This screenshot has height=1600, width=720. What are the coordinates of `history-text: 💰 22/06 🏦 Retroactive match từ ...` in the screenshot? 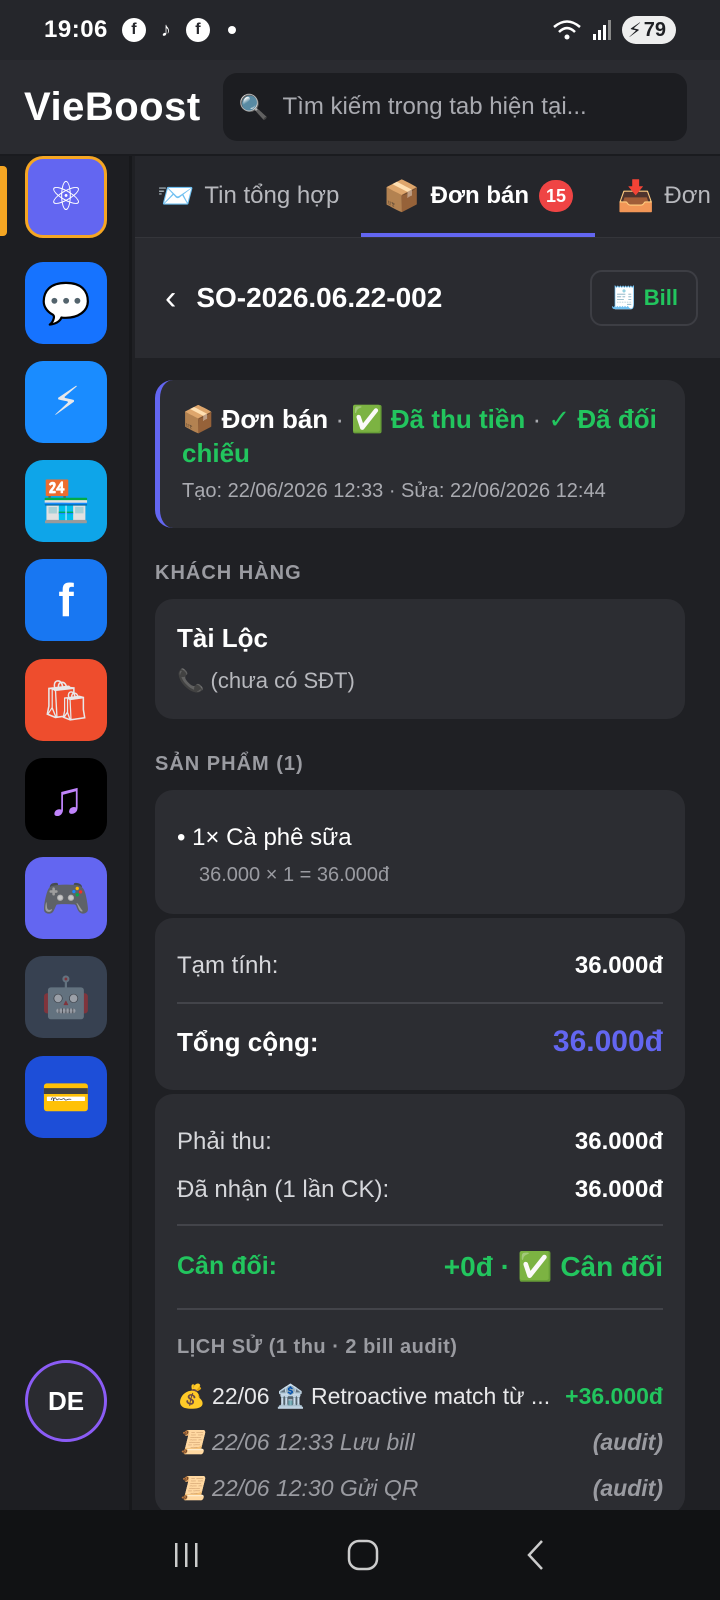 It's located at (364, 1395).